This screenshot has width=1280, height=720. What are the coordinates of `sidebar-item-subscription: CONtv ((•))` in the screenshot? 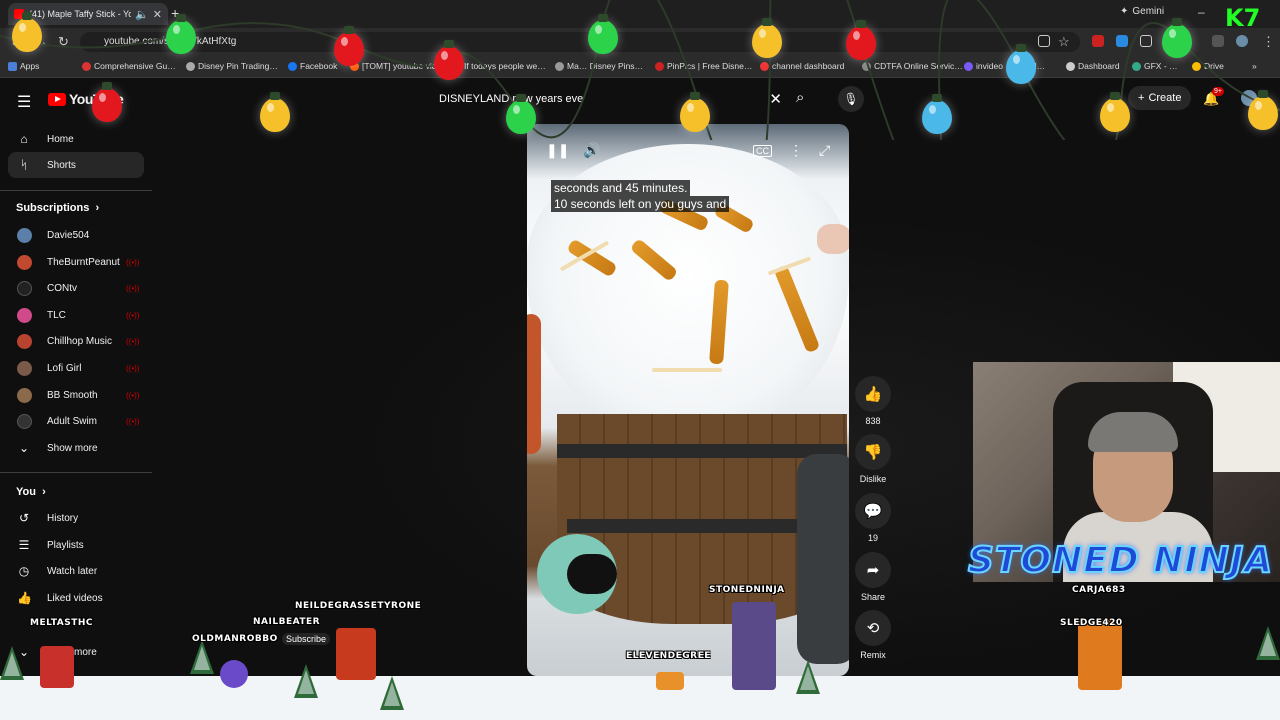 It's located at (76, 288).